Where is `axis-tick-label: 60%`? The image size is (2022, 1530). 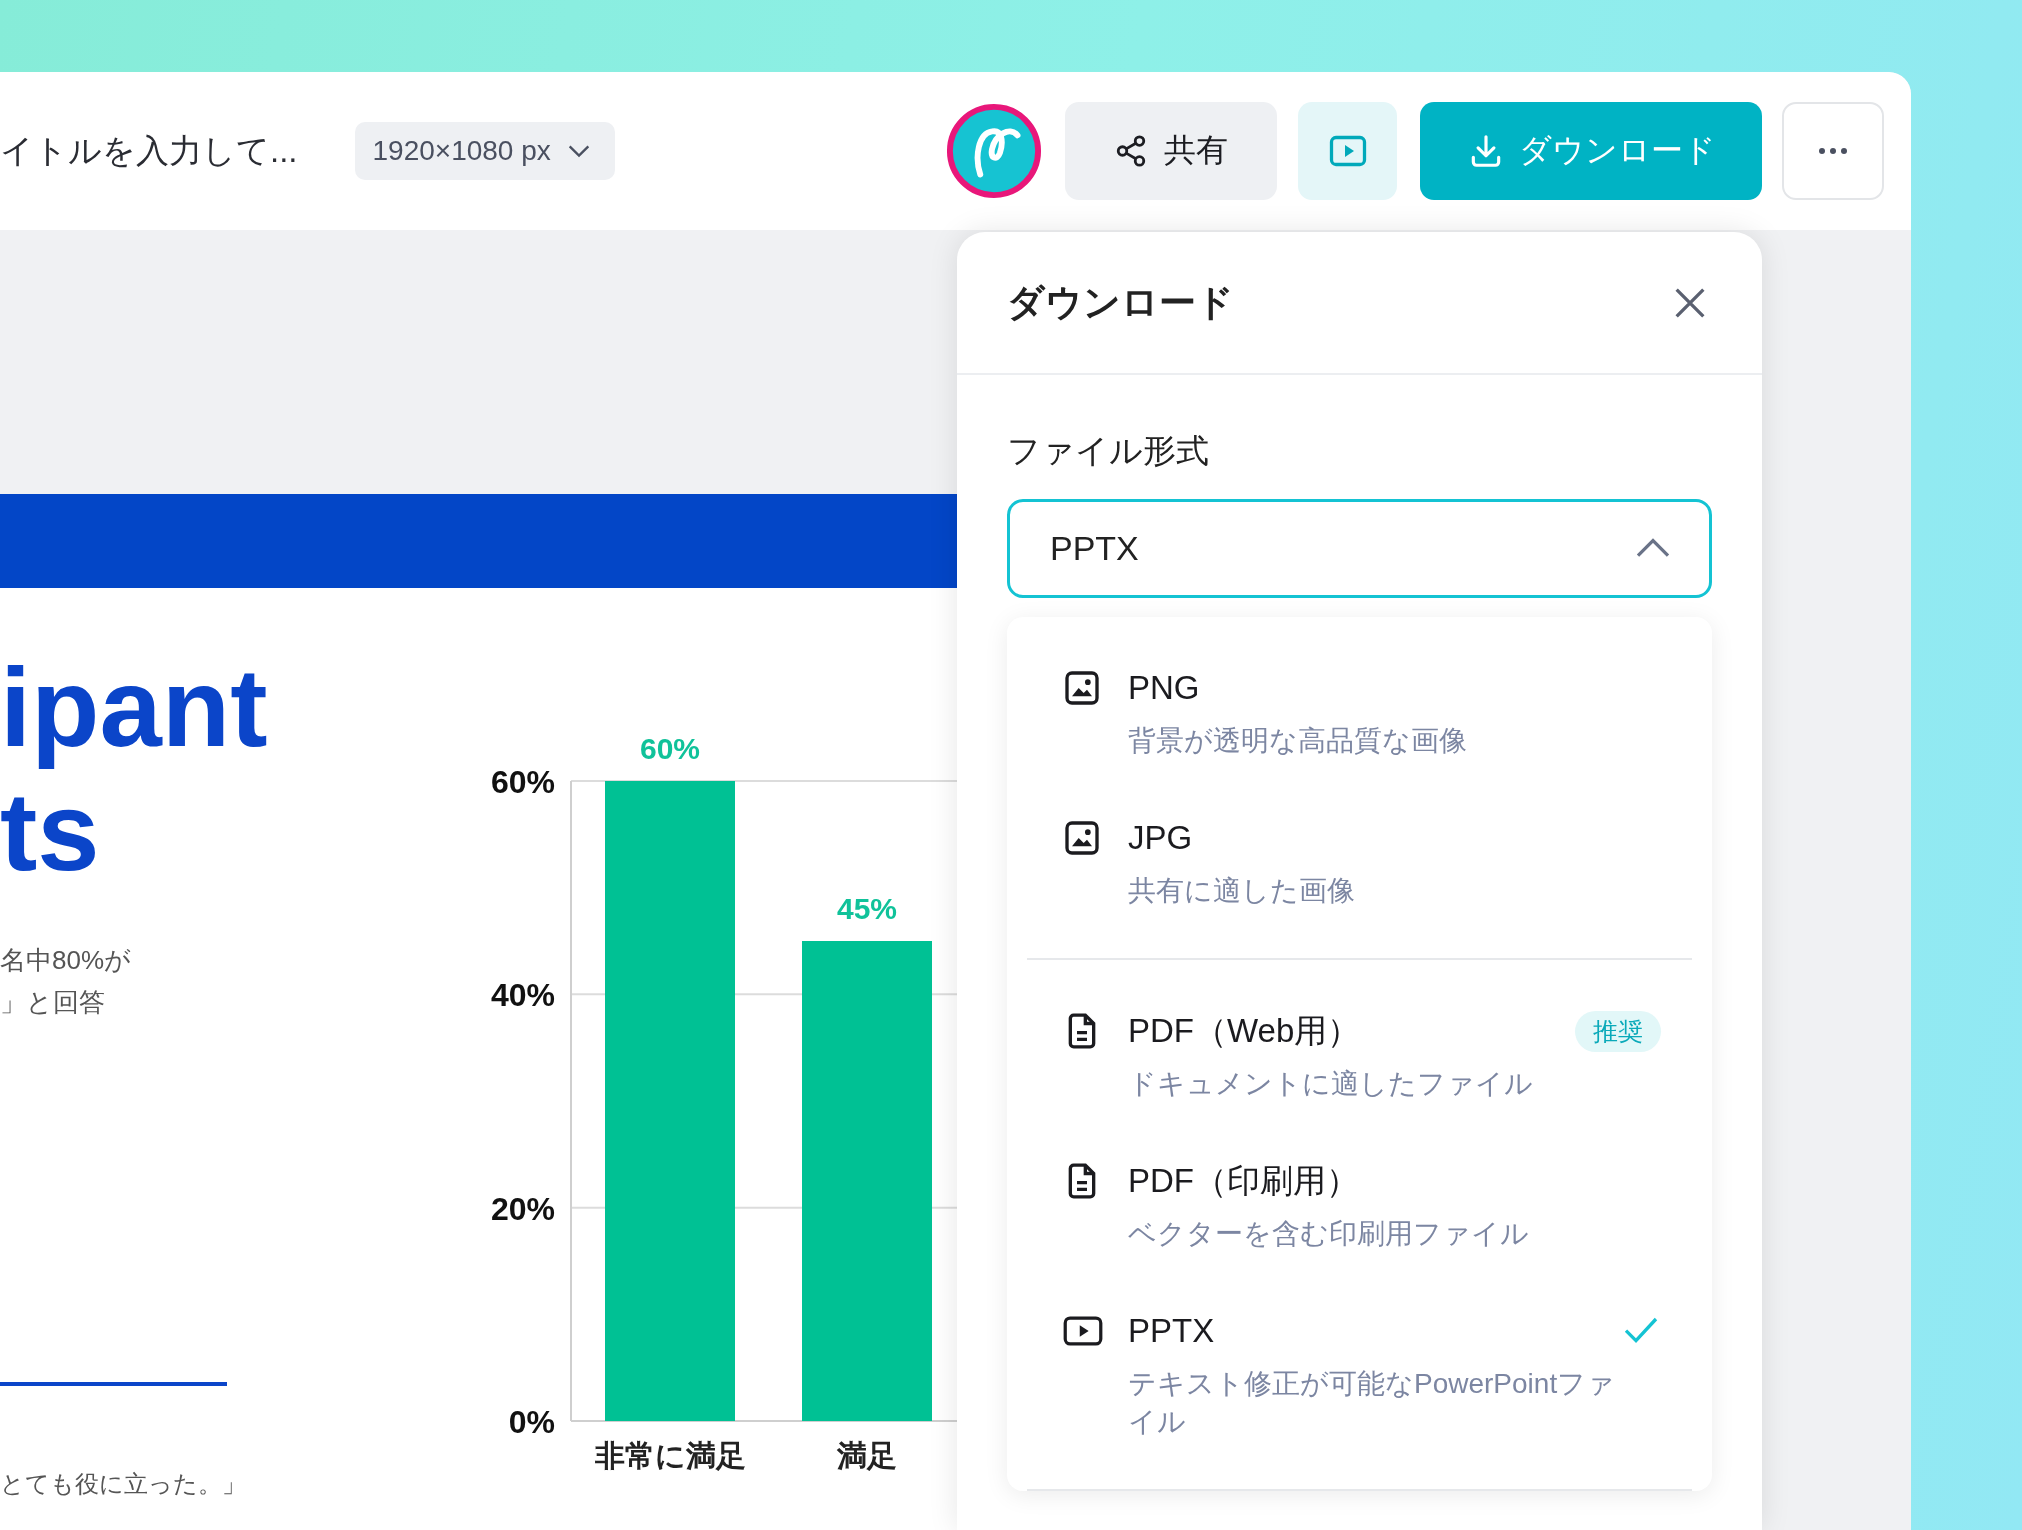
axis-tick-label: 60% is located at coordinates (522, 782).